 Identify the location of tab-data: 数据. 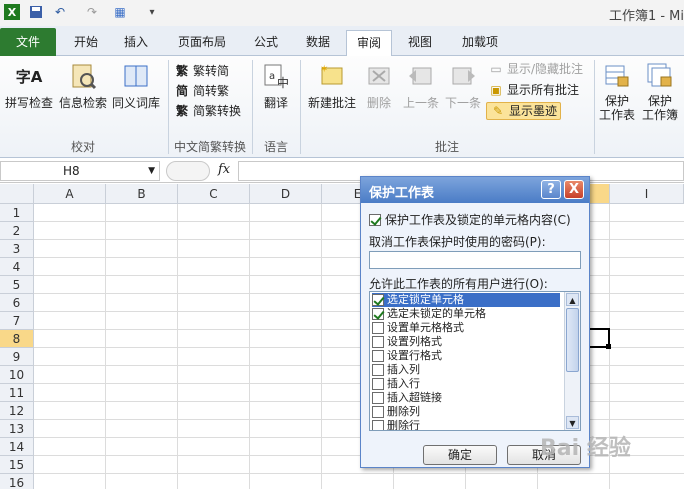
(318, 43).